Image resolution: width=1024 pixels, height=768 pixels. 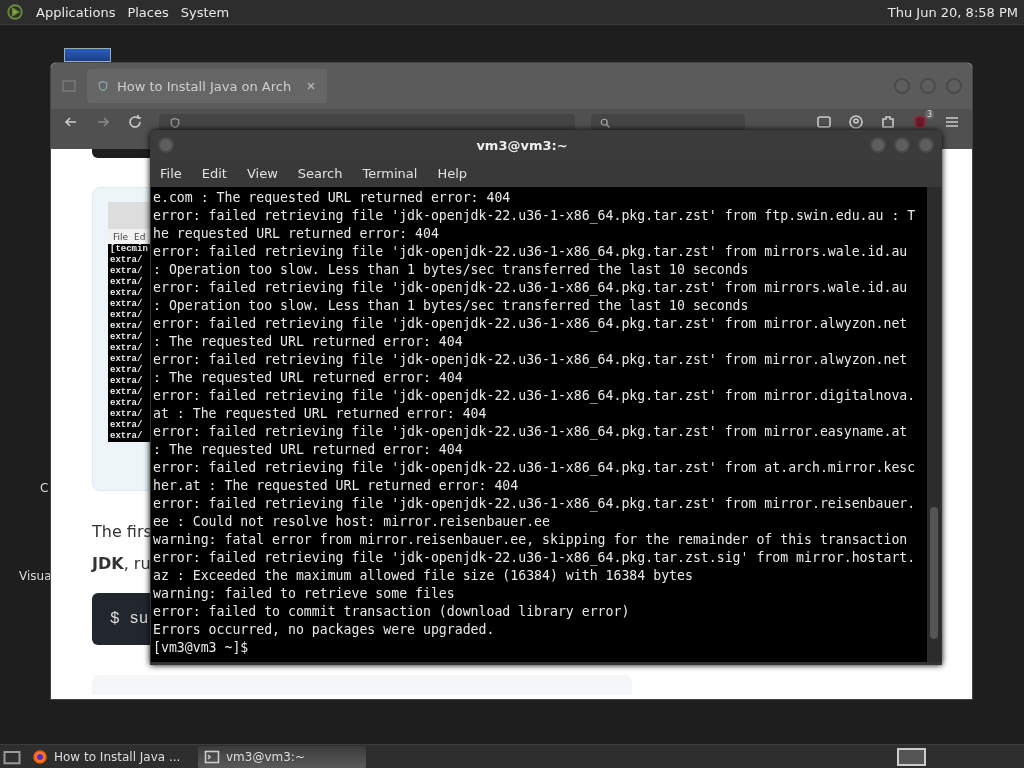 I want to click on terminal-line: e.com : The requested URL returned error: 404, so click(x=332, y=198).